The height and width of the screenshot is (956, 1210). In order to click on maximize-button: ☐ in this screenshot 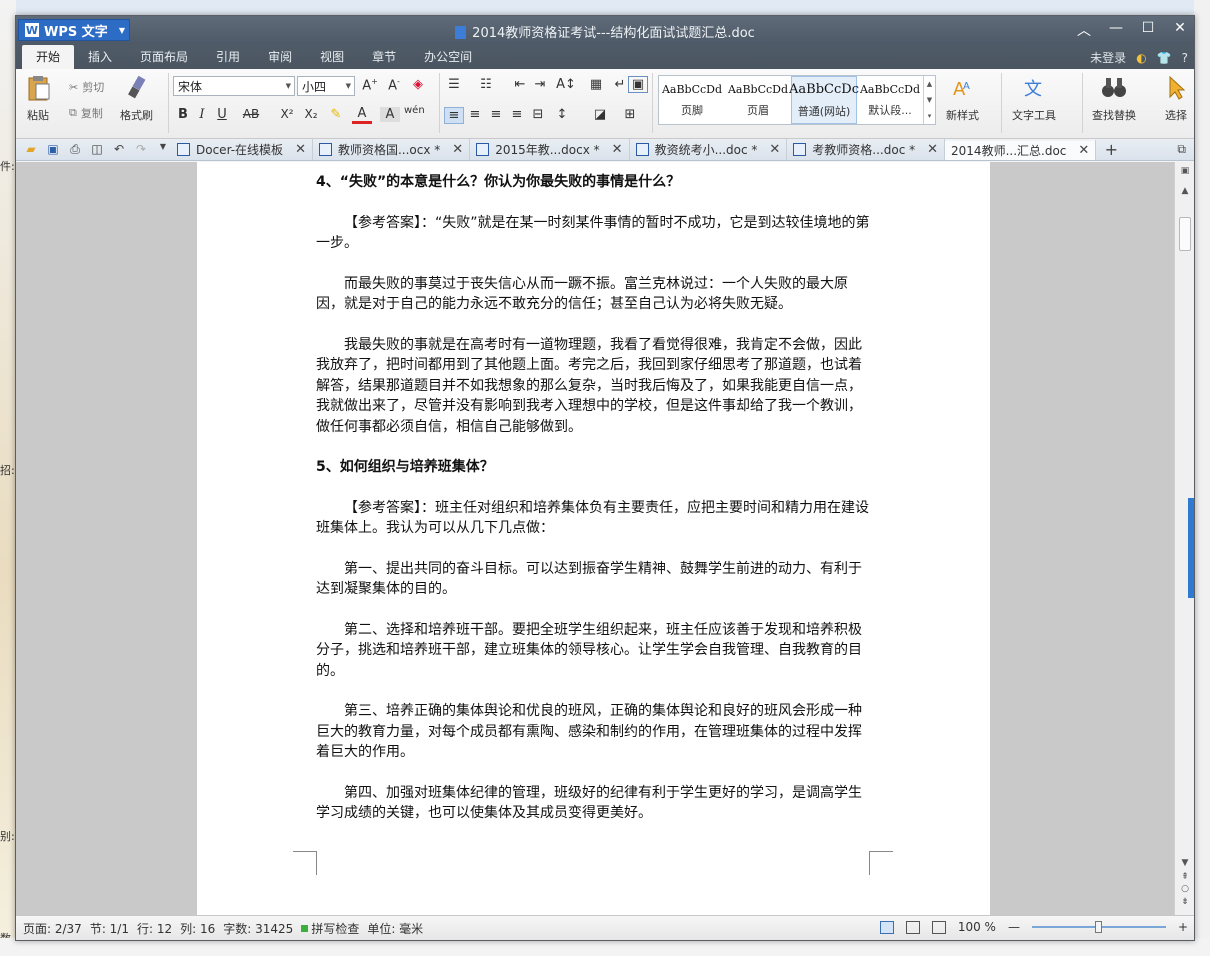, I will do `click(1148, 30)`.